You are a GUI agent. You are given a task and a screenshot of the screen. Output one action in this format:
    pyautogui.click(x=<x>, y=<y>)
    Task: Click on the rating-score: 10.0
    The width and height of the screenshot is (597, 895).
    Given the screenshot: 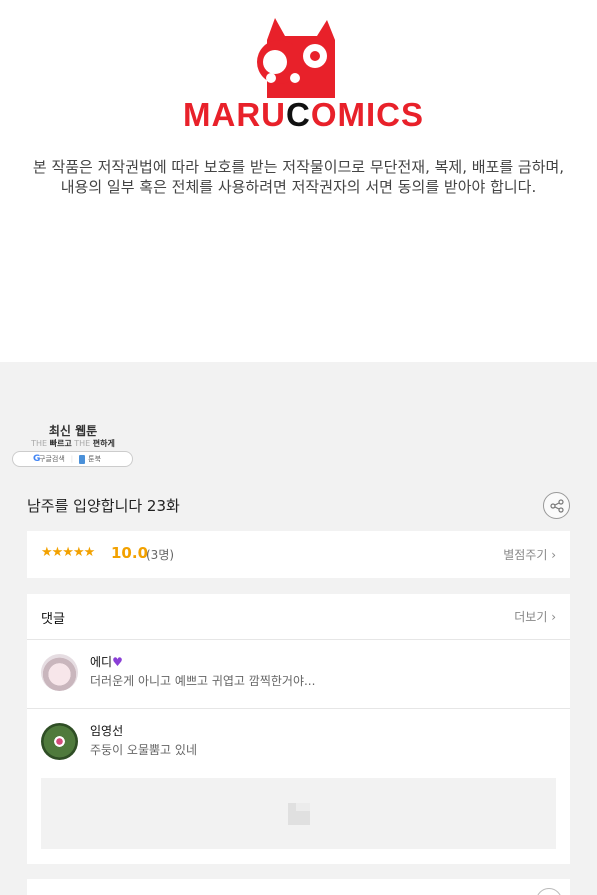 What is the action you would take?
    pyautogui.click(x=130, y=553)
    